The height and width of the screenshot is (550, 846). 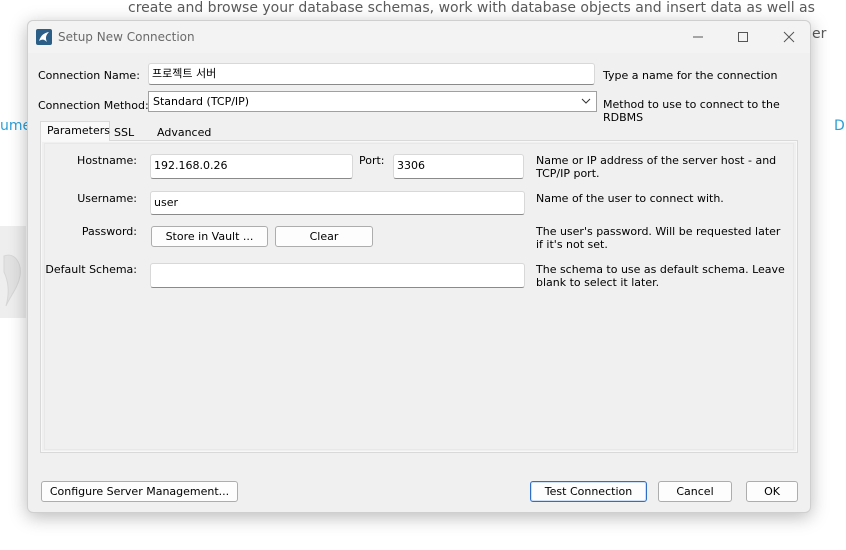 I want to click on close-icon, so click(x=789, y=37).